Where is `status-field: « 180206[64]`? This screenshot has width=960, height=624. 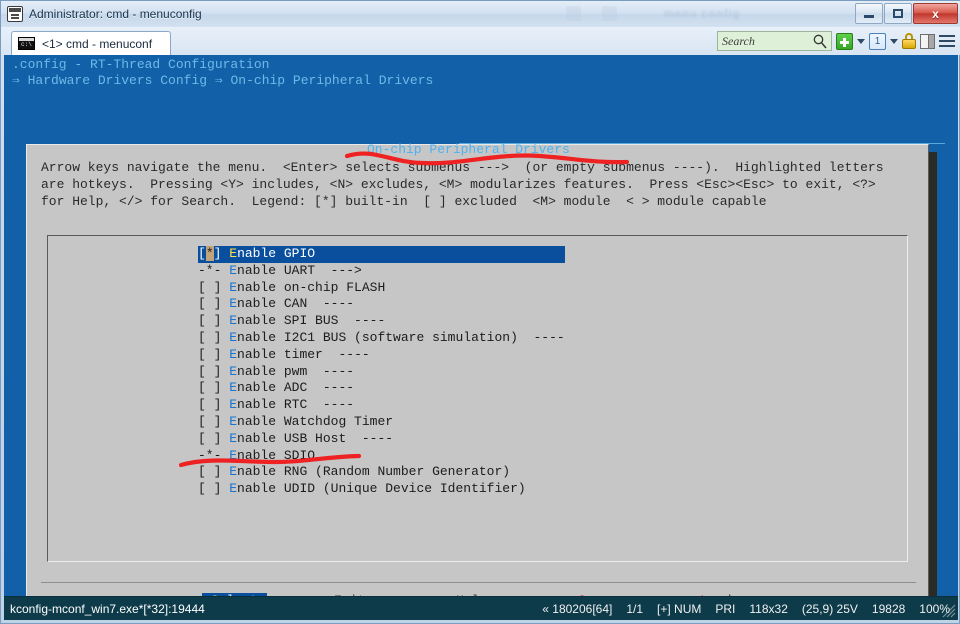 status-field: « 180206[64] is located at coordinates (577, 608).